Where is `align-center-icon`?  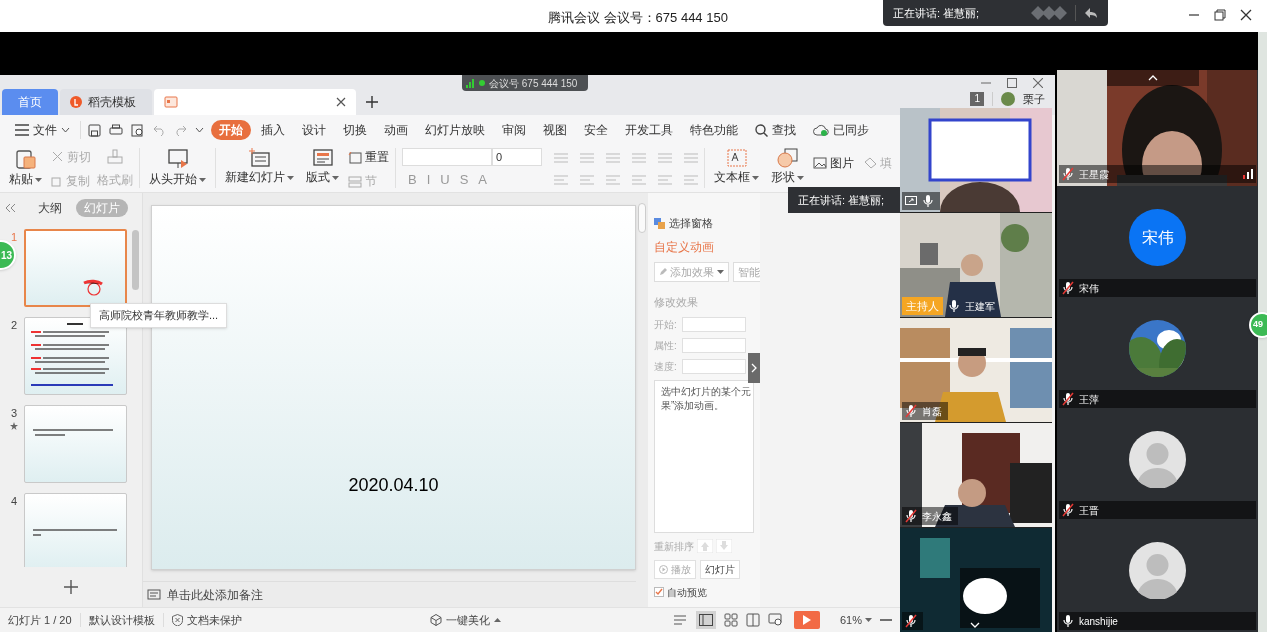
align-center-icon is located at coordinates (587, 180).